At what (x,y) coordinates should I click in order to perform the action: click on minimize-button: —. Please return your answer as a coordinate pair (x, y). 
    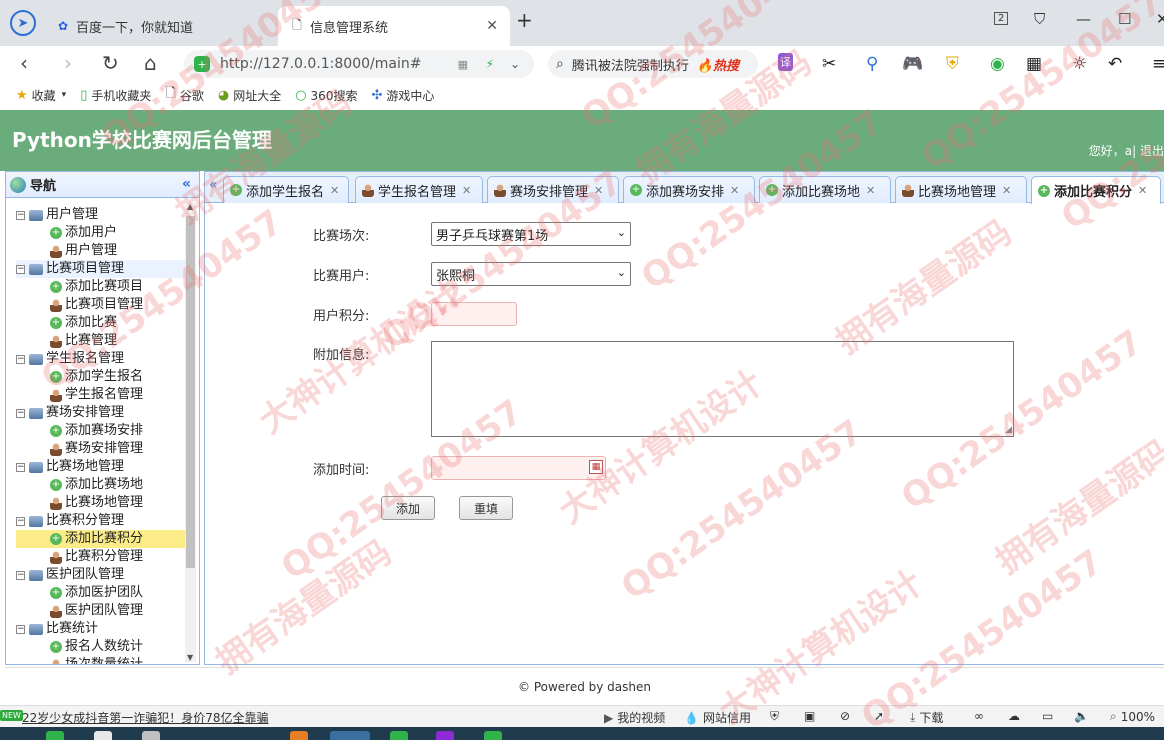
    Looking at the image, I should click on (1083, 19).